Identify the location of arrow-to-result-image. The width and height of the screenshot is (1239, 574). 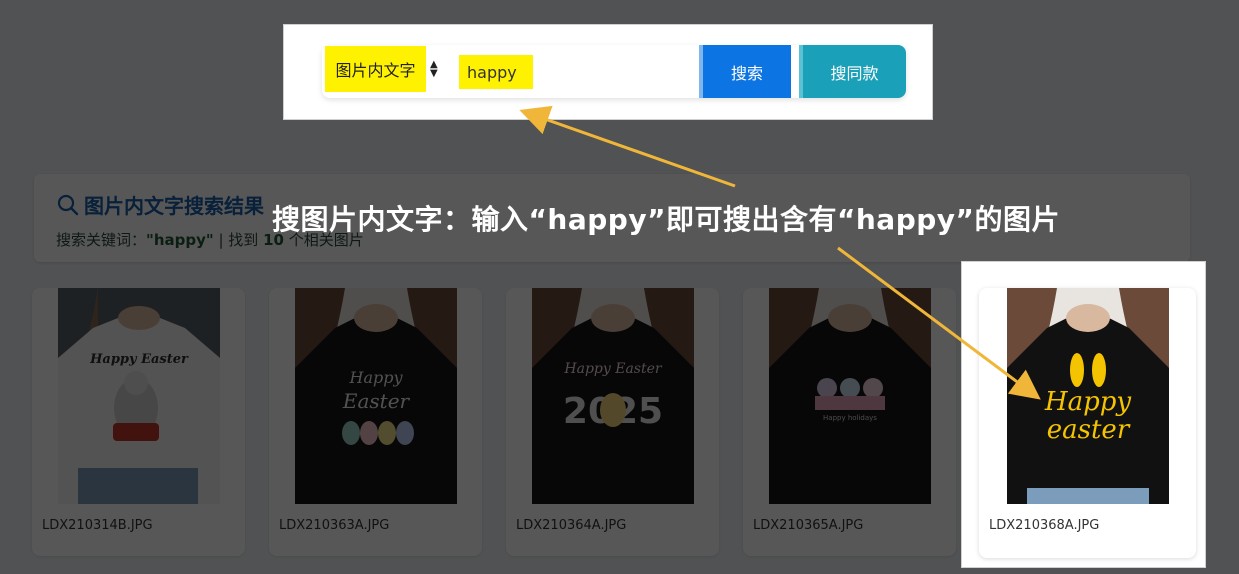
(939, 323).